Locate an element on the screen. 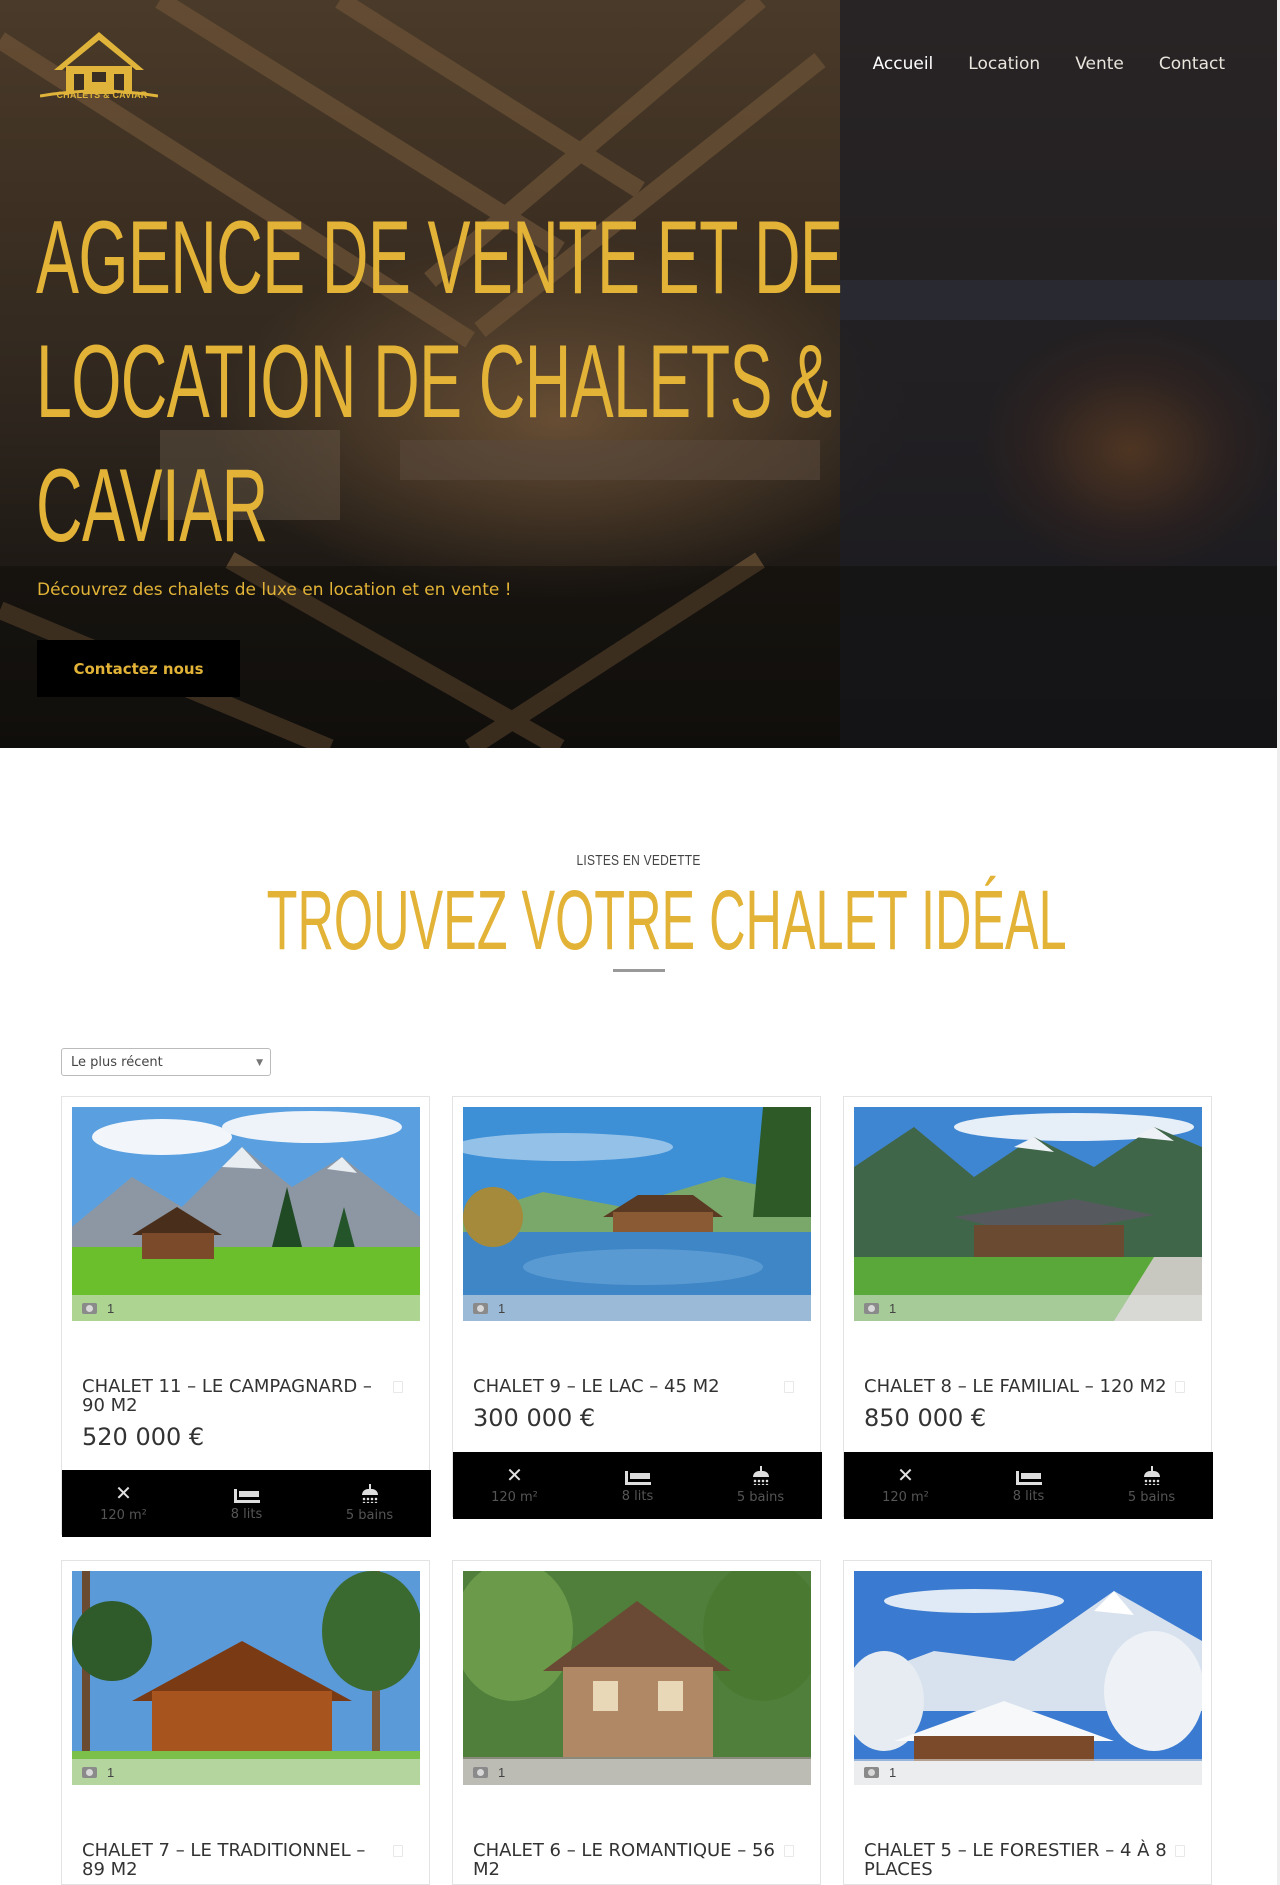  section-kicker: LISTES EN VEDETTE is located at coordinates (638, 860).